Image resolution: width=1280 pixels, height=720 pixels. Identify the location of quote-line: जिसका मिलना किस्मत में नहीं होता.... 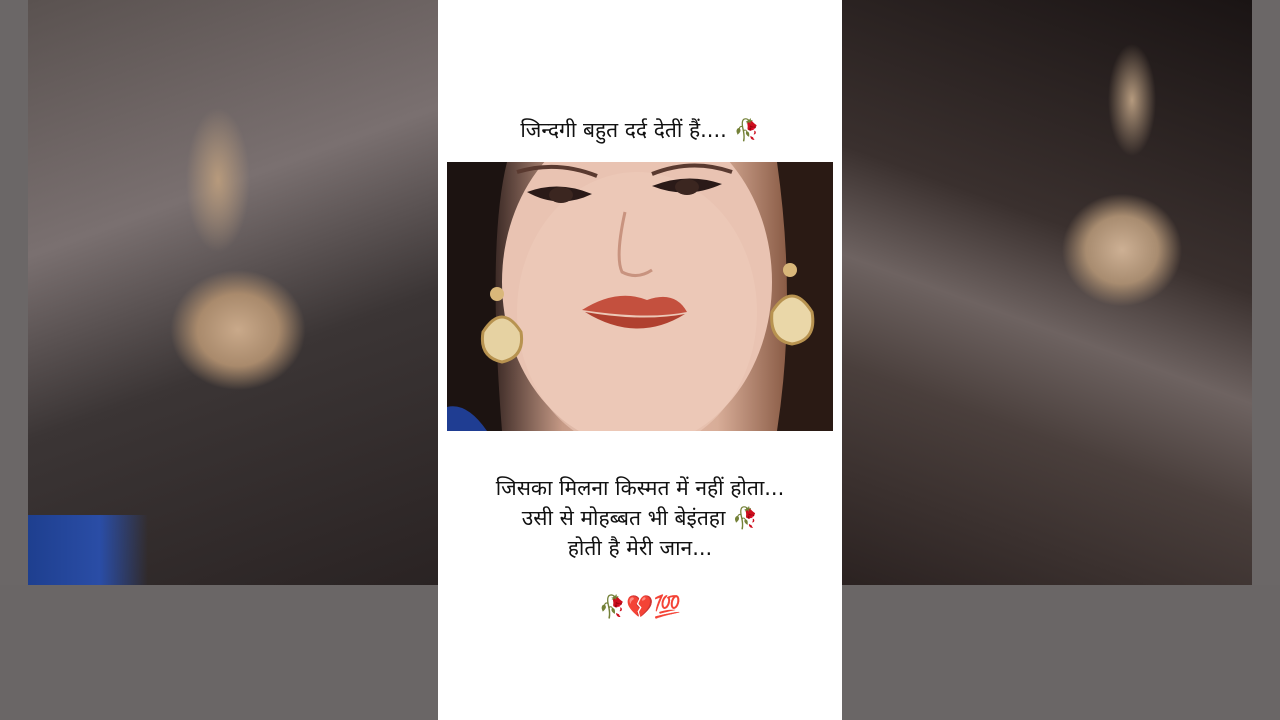
(640, 488).